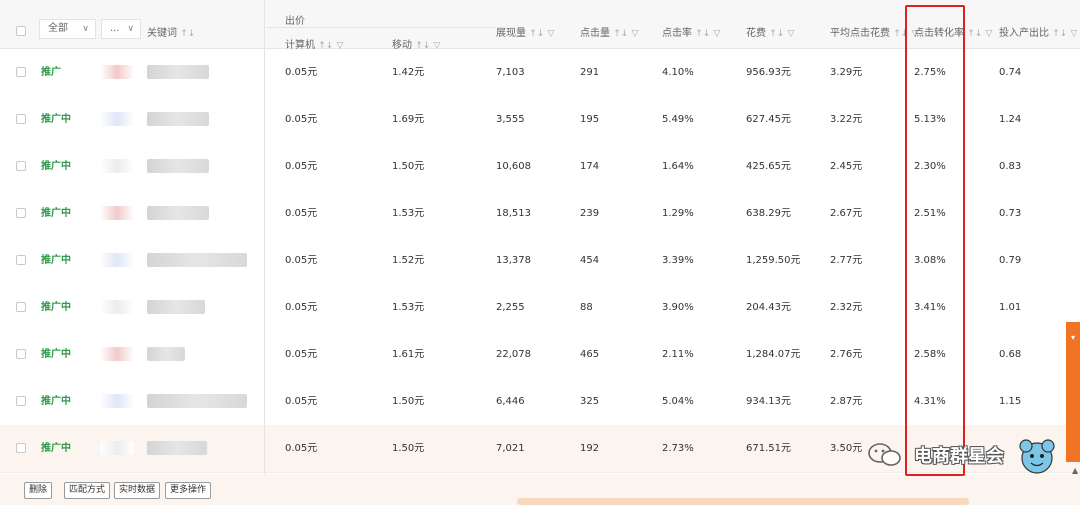  What do you see at coordinates (773, 260) in the screenshot?
I see `cell-cost: 1,259.50元` at bounding box center [773, 260].